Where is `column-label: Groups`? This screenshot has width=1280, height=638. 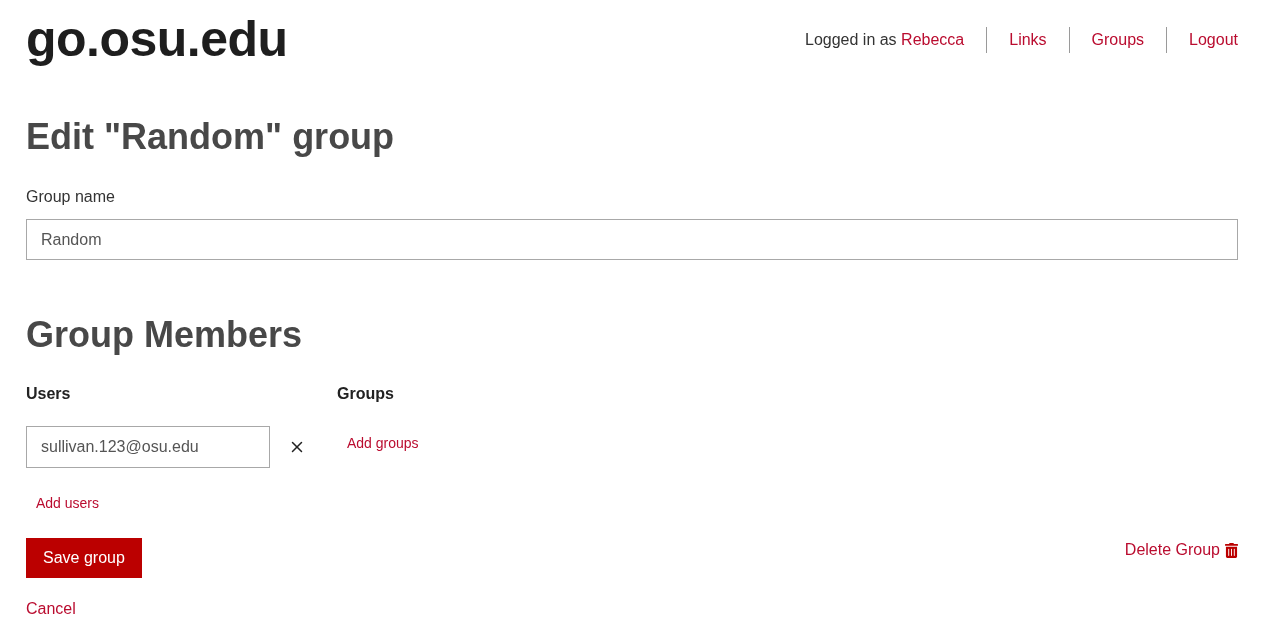 column-label: Groups is located at coordinates (365, 394).